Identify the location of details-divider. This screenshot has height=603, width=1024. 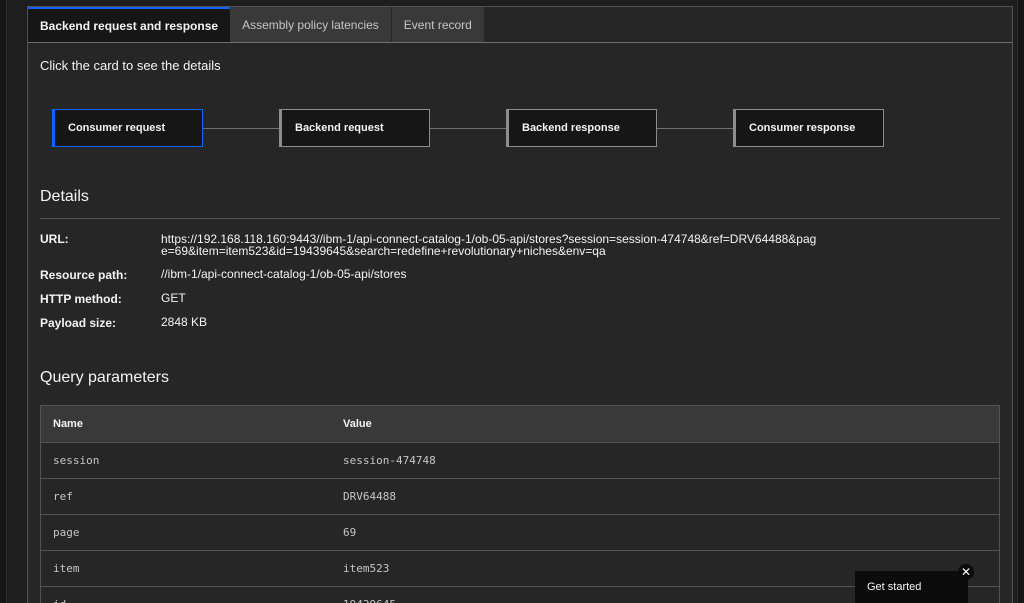
(520, 218).